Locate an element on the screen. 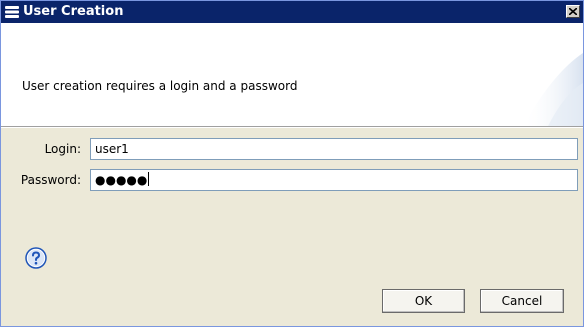 This screenshot has height=327, width=584. title-bar: User Creation is located at coordinates (292, 12).